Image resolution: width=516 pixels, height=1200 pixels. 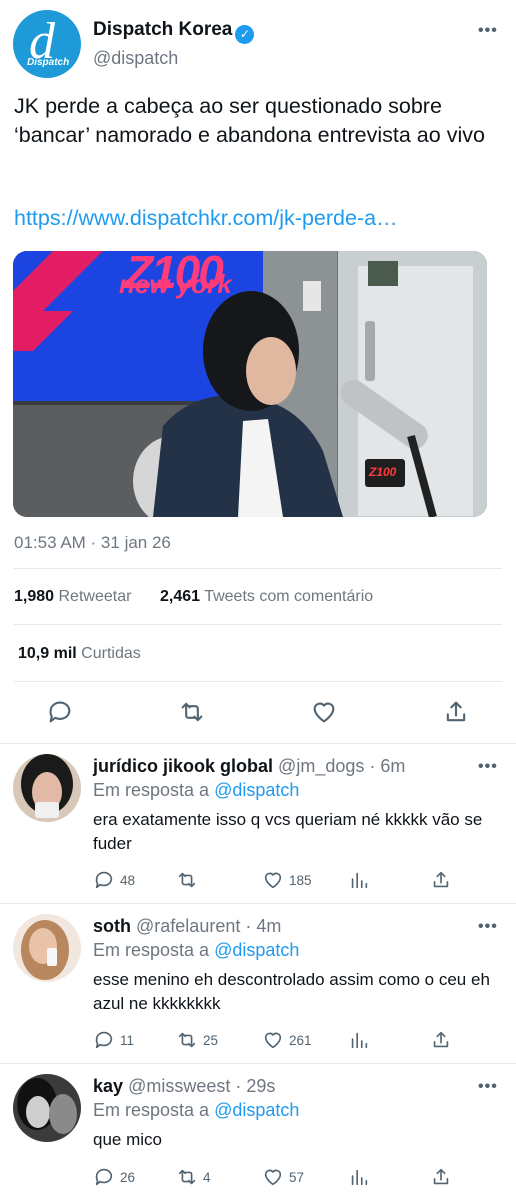 I want to click on quote-stats: 2,461 Tweets com comentário, so click(x=266, y=597).